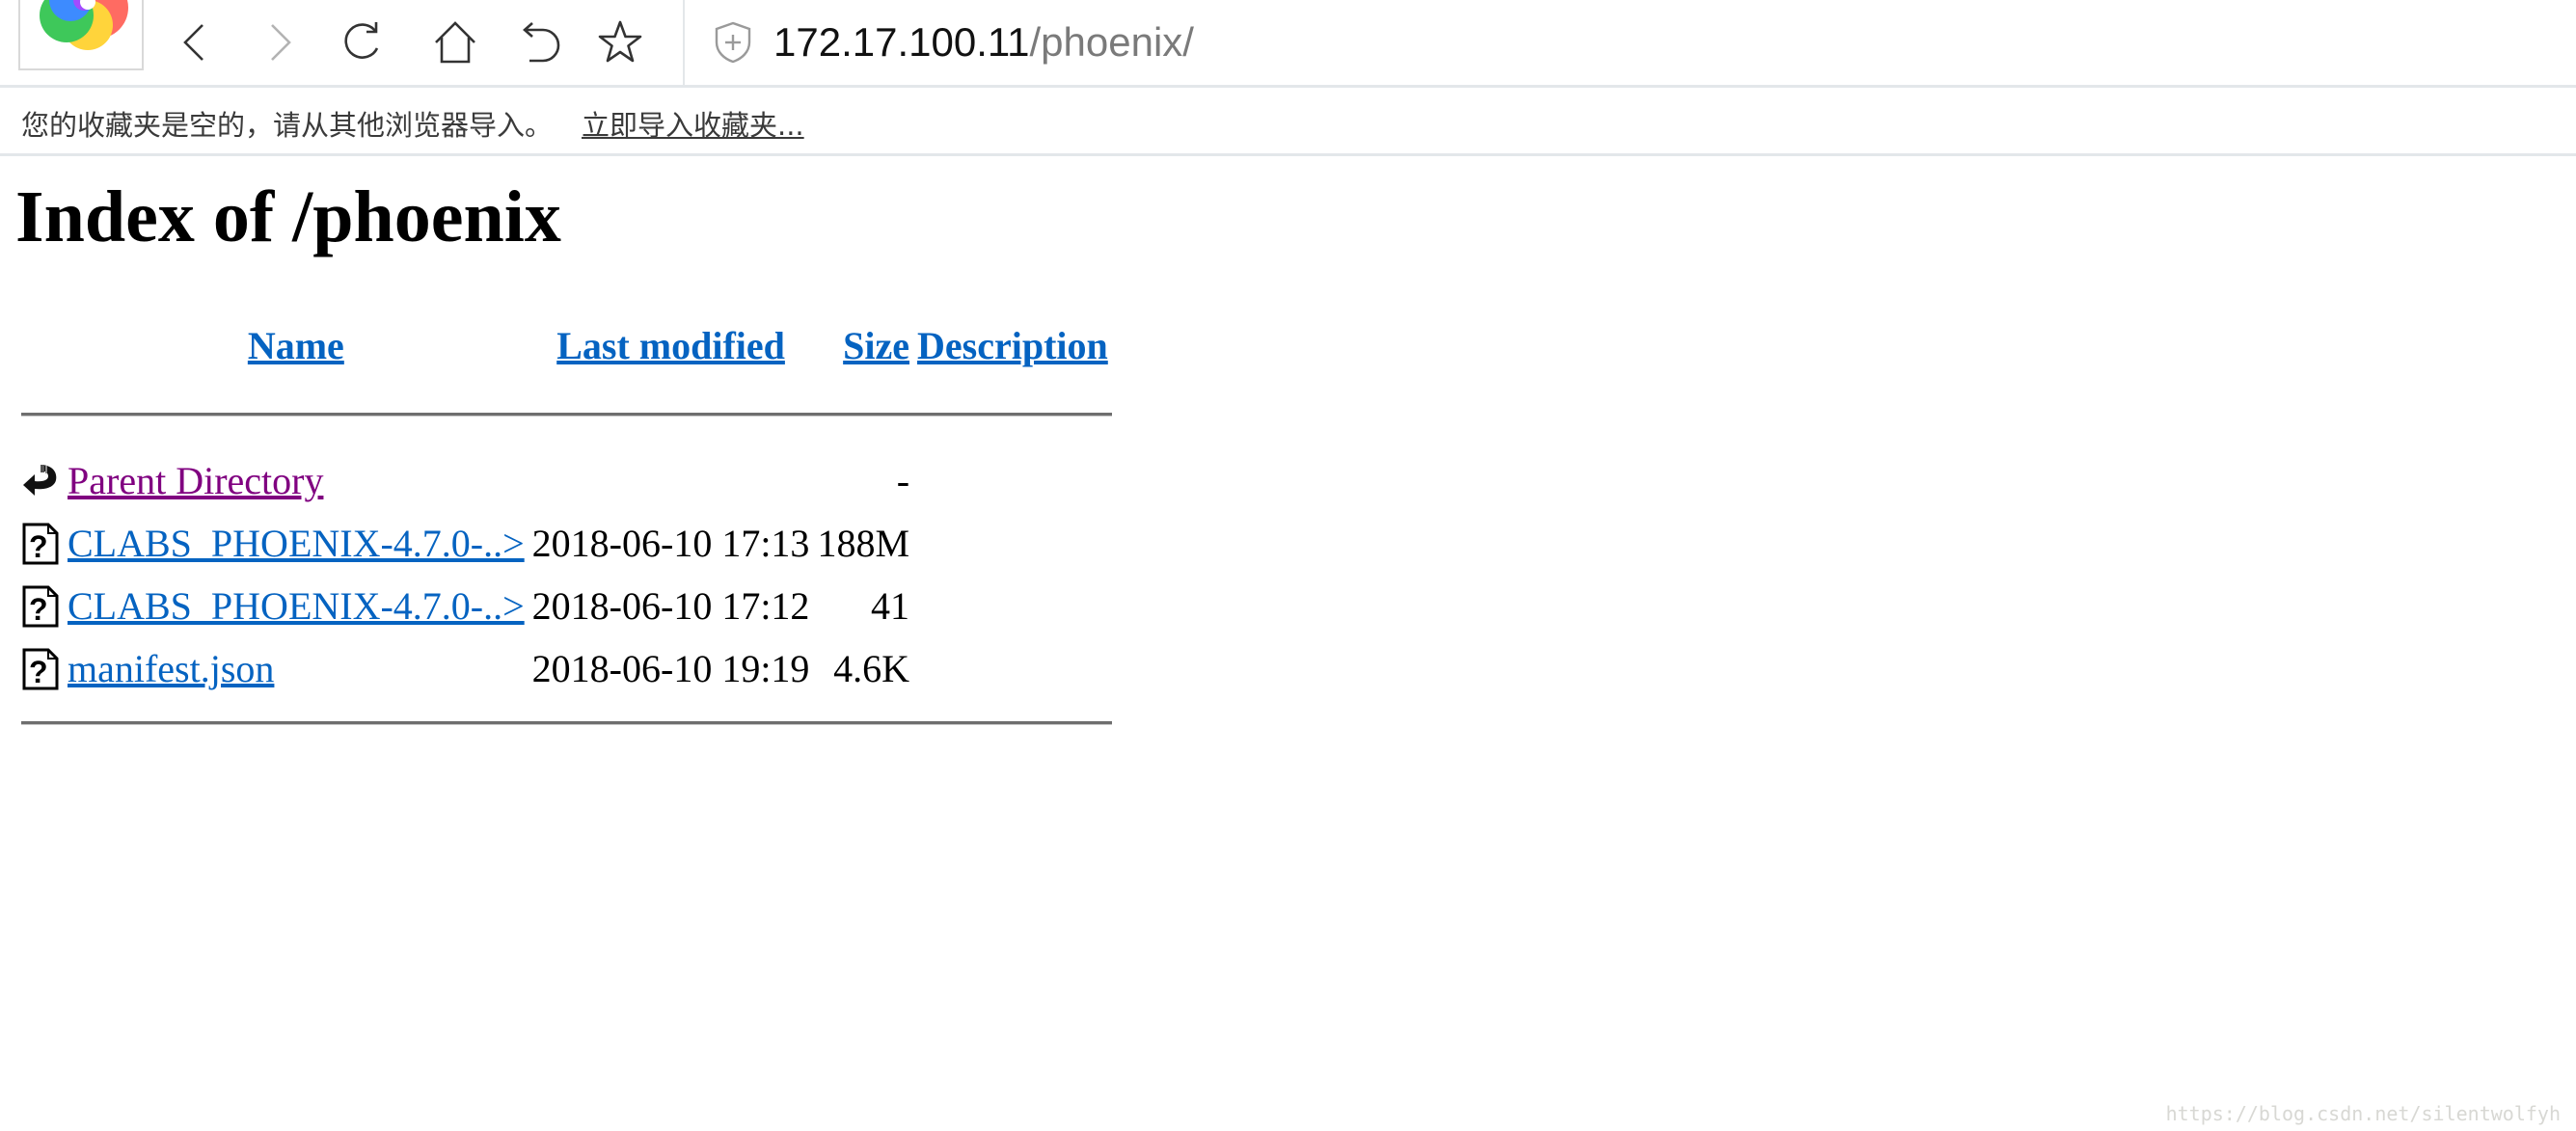  What do you see at coordinates (903, 481) in the screenshot?
I see `size-cell: -` at bounding box center [903, 481].